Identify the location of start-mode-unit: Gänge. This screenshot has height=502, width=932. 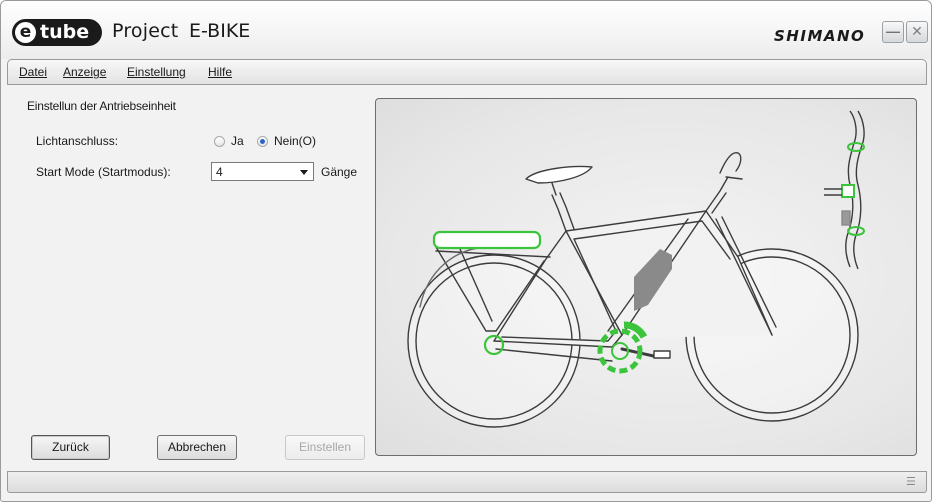
(339, 172).